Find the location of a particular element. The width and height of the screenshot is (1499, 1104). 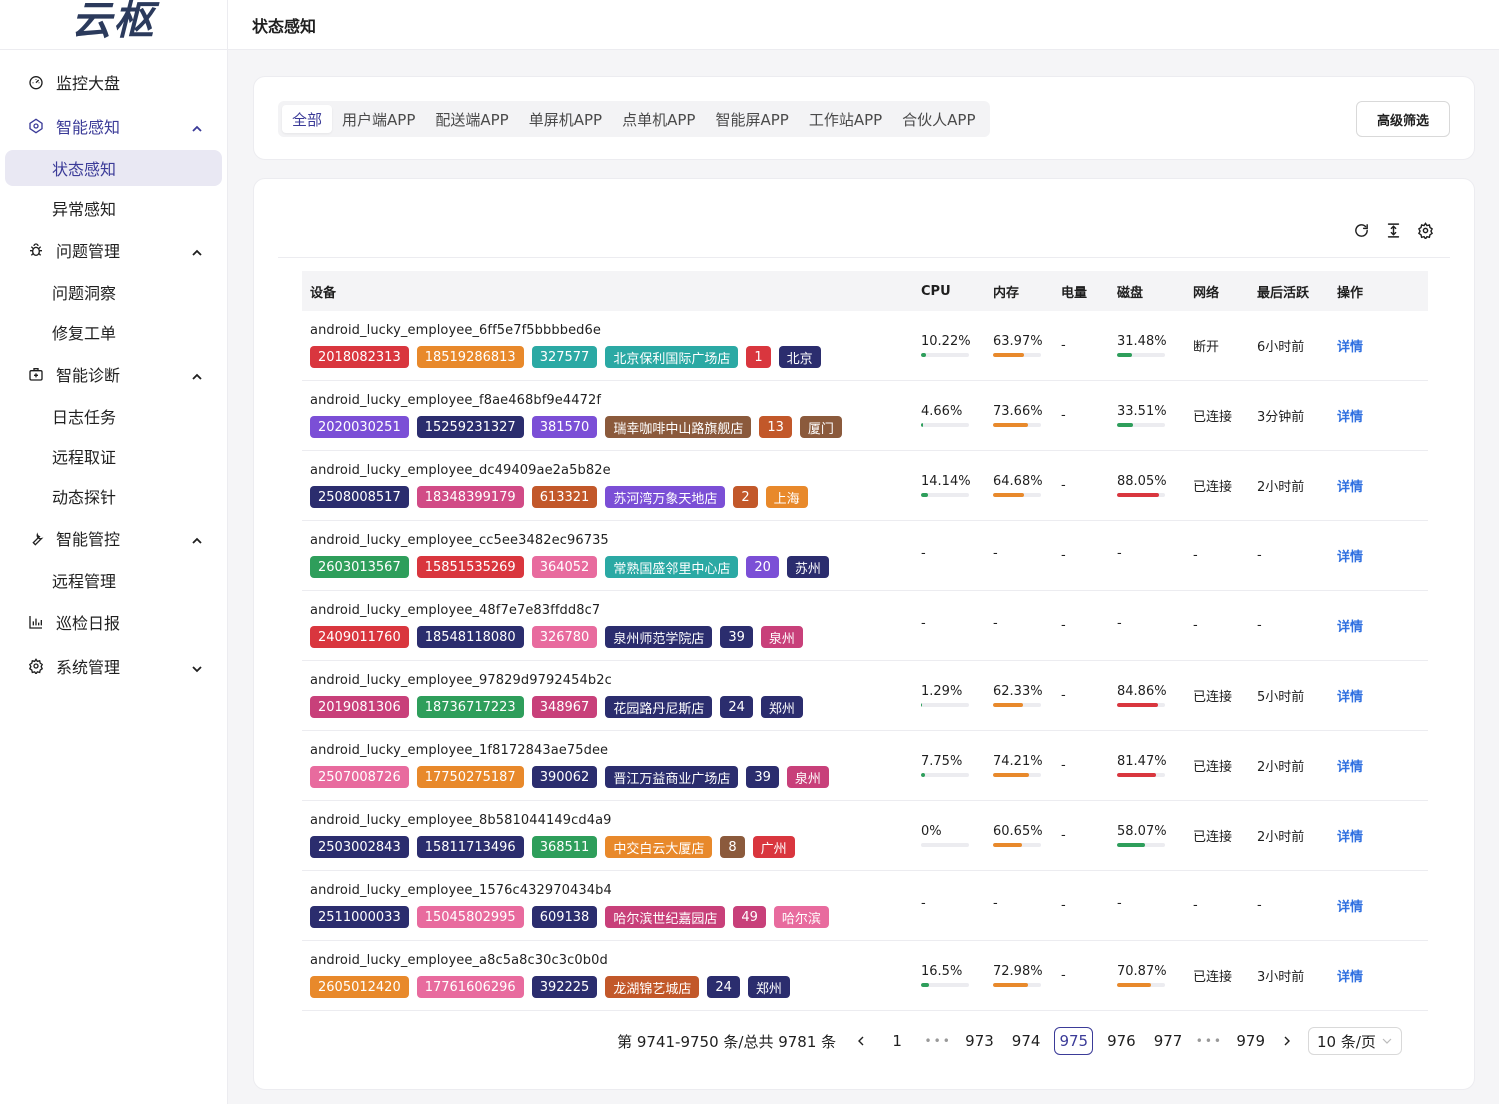

page-975: 975 is located at coordinates (1074, 1041).